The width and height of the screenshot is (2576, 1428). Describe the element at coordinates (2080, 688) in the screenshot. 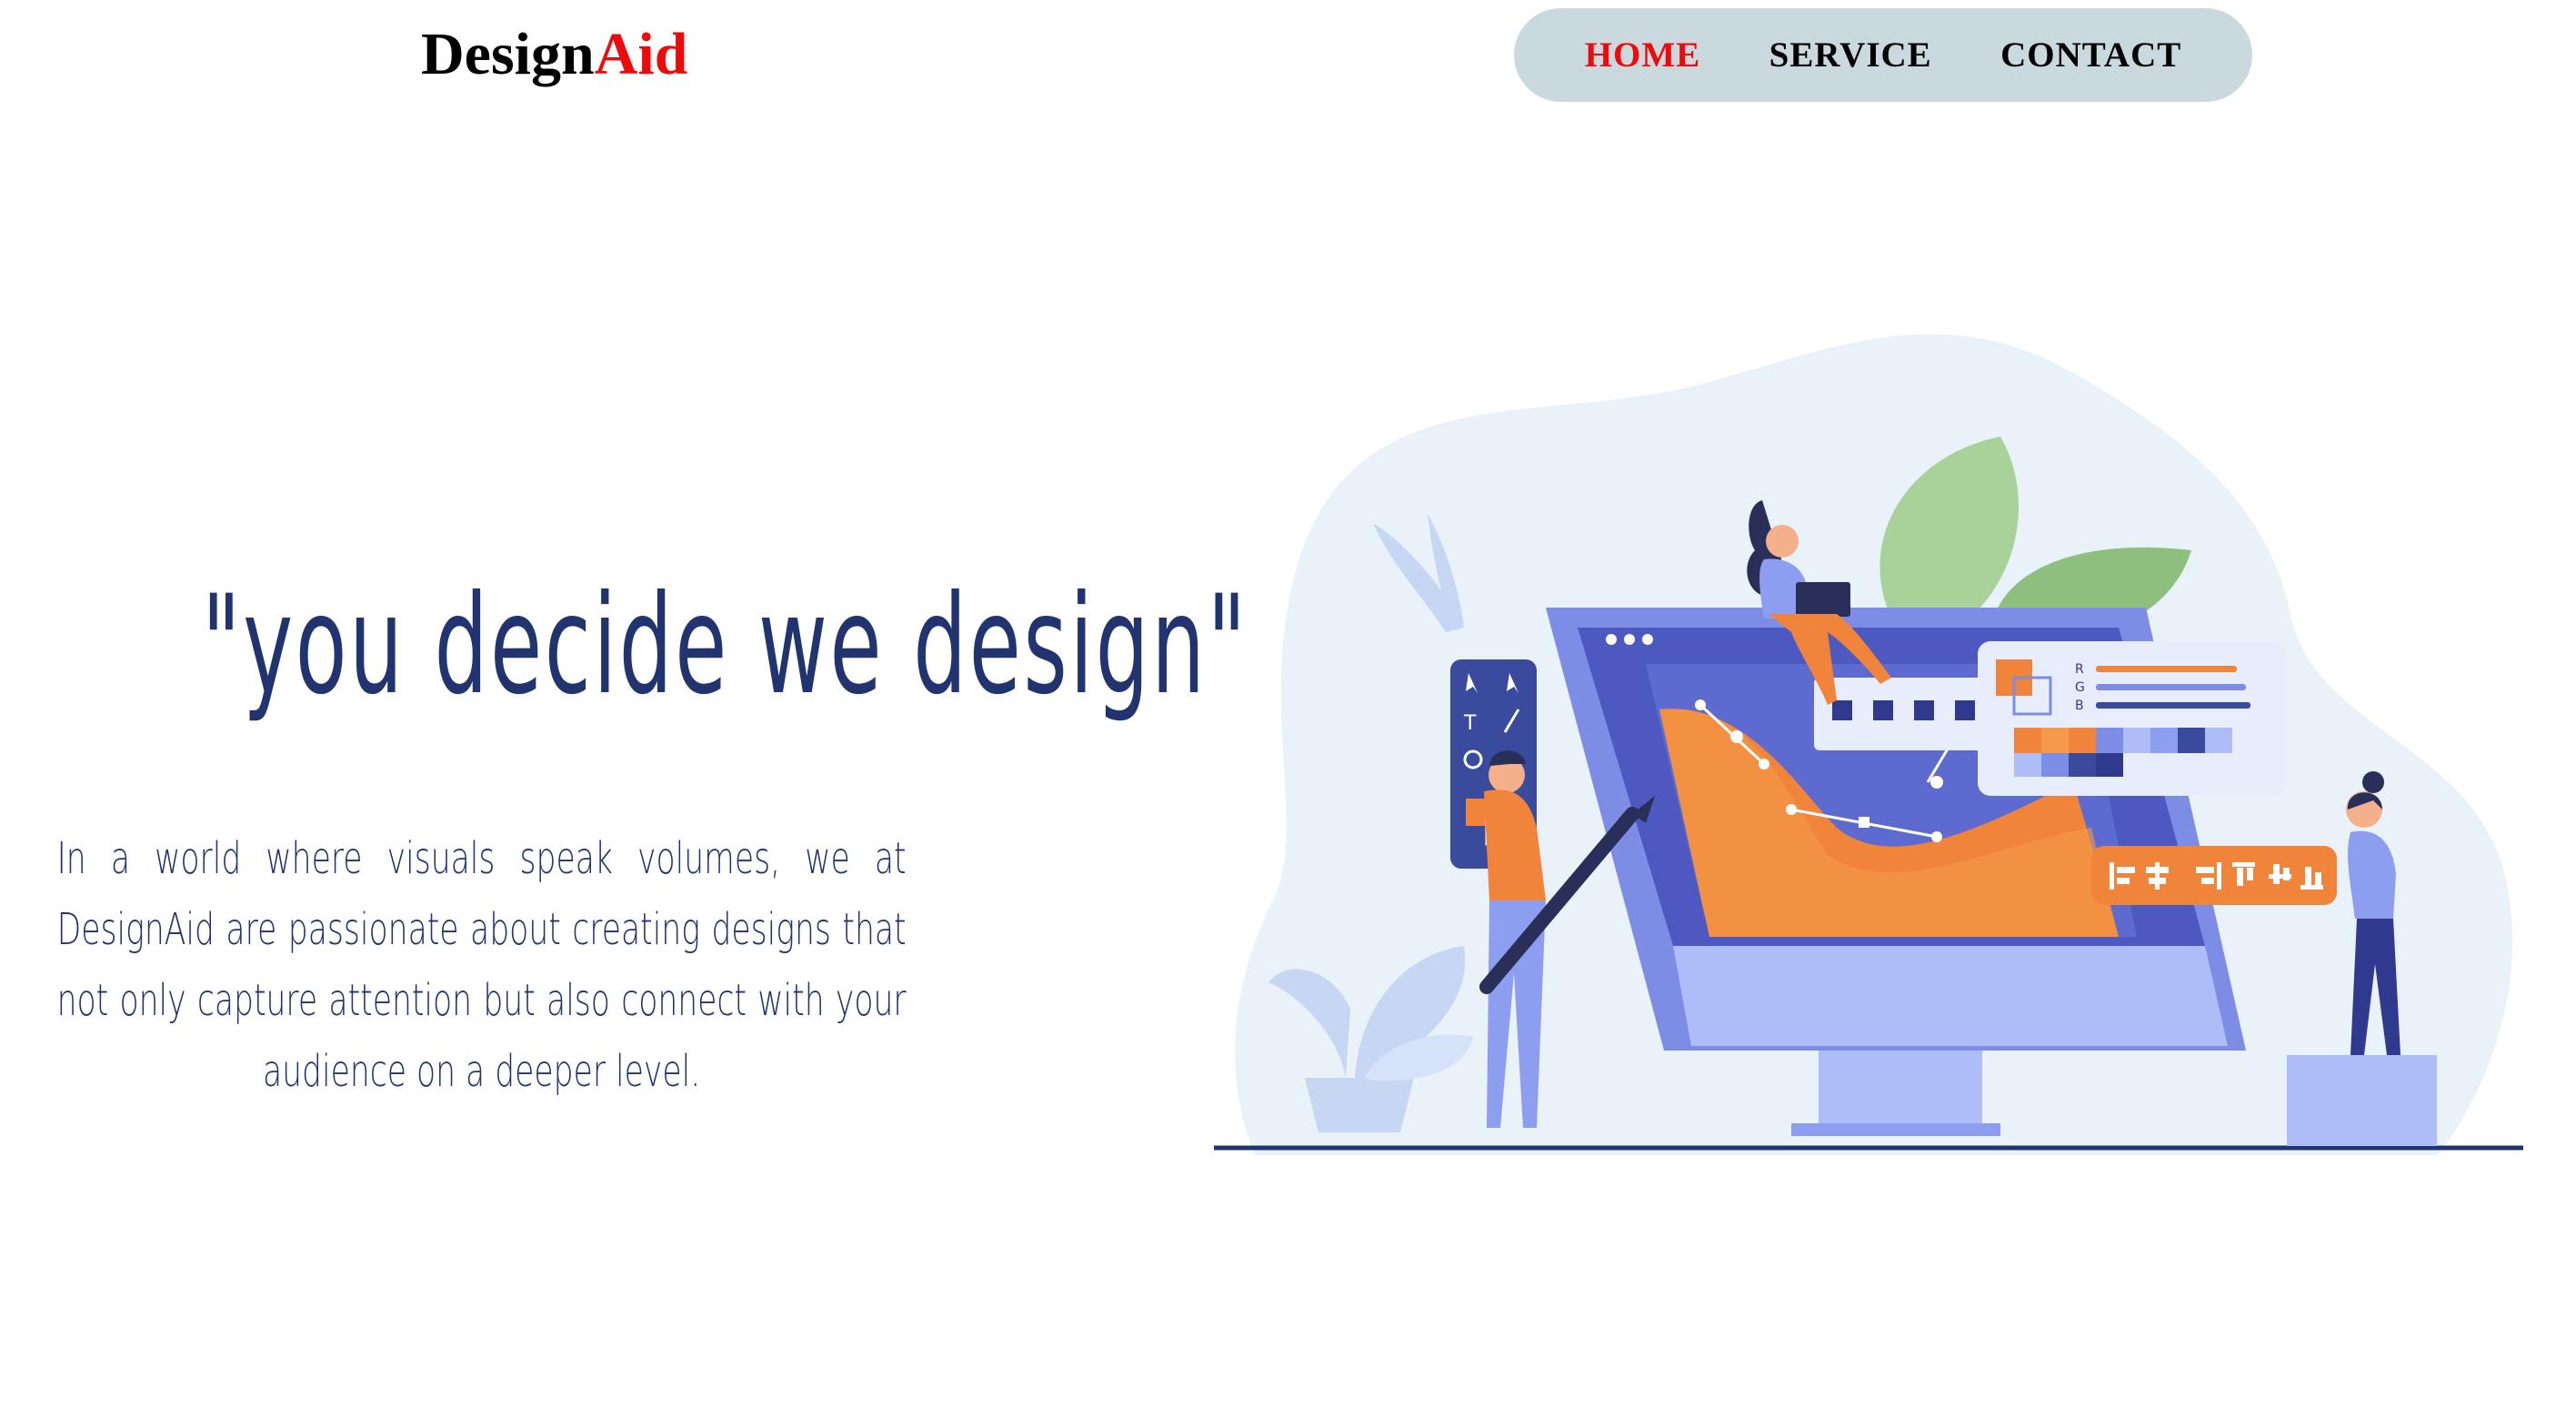

I see `color-label-g: G` at that location.